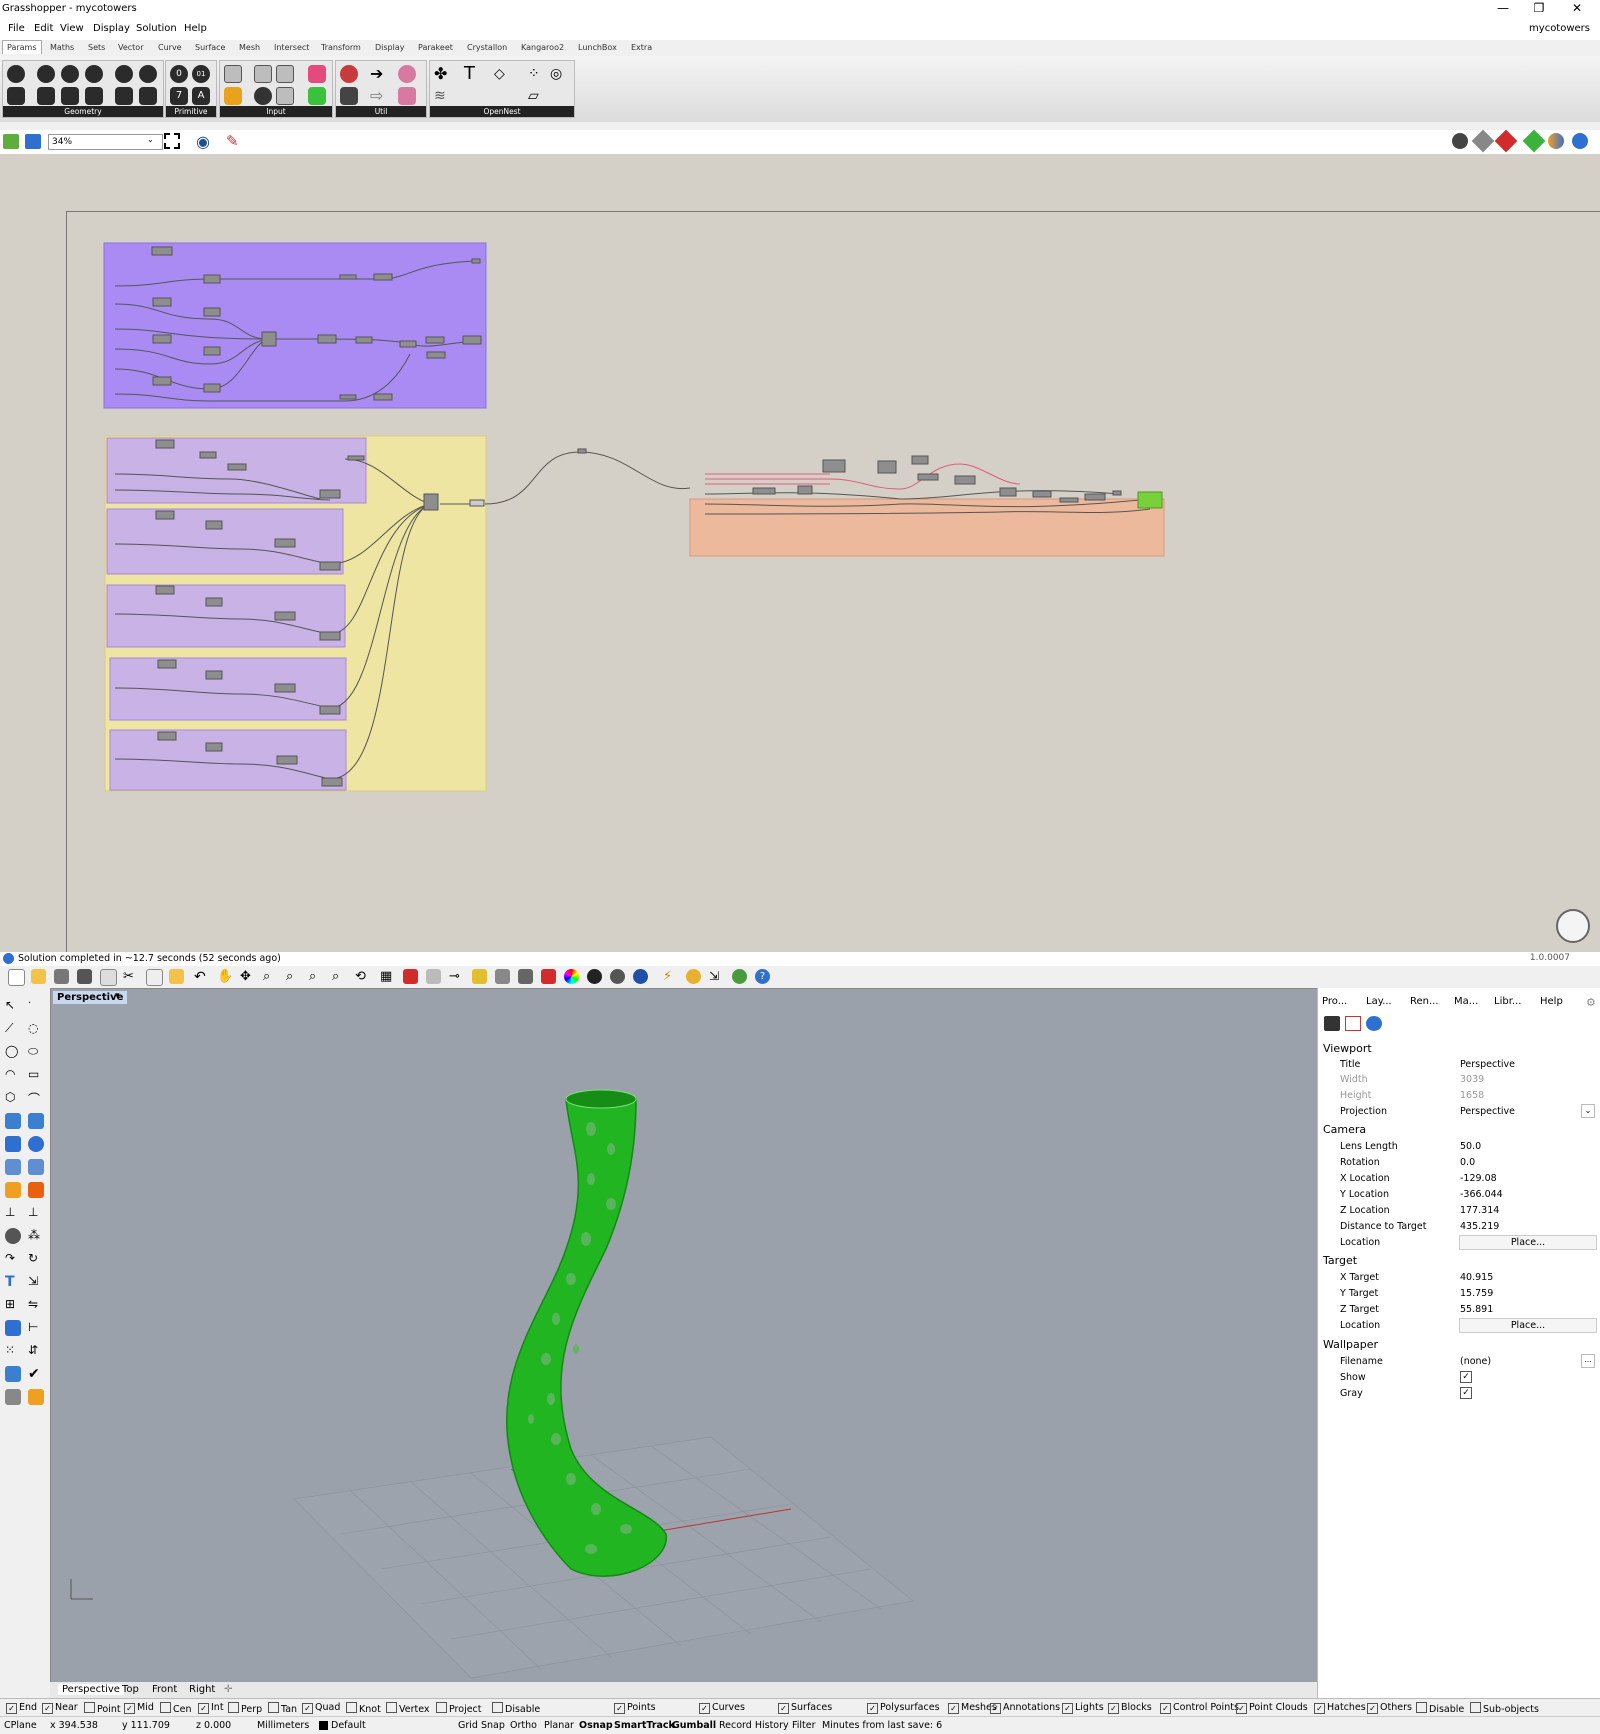 The width and height of the screenshot is (1600, 1734). What do you see at coordinates (502, 111) in the screenshot?
I see `ribbon-group-label: OpenNest` at bounding box center [502, 111].